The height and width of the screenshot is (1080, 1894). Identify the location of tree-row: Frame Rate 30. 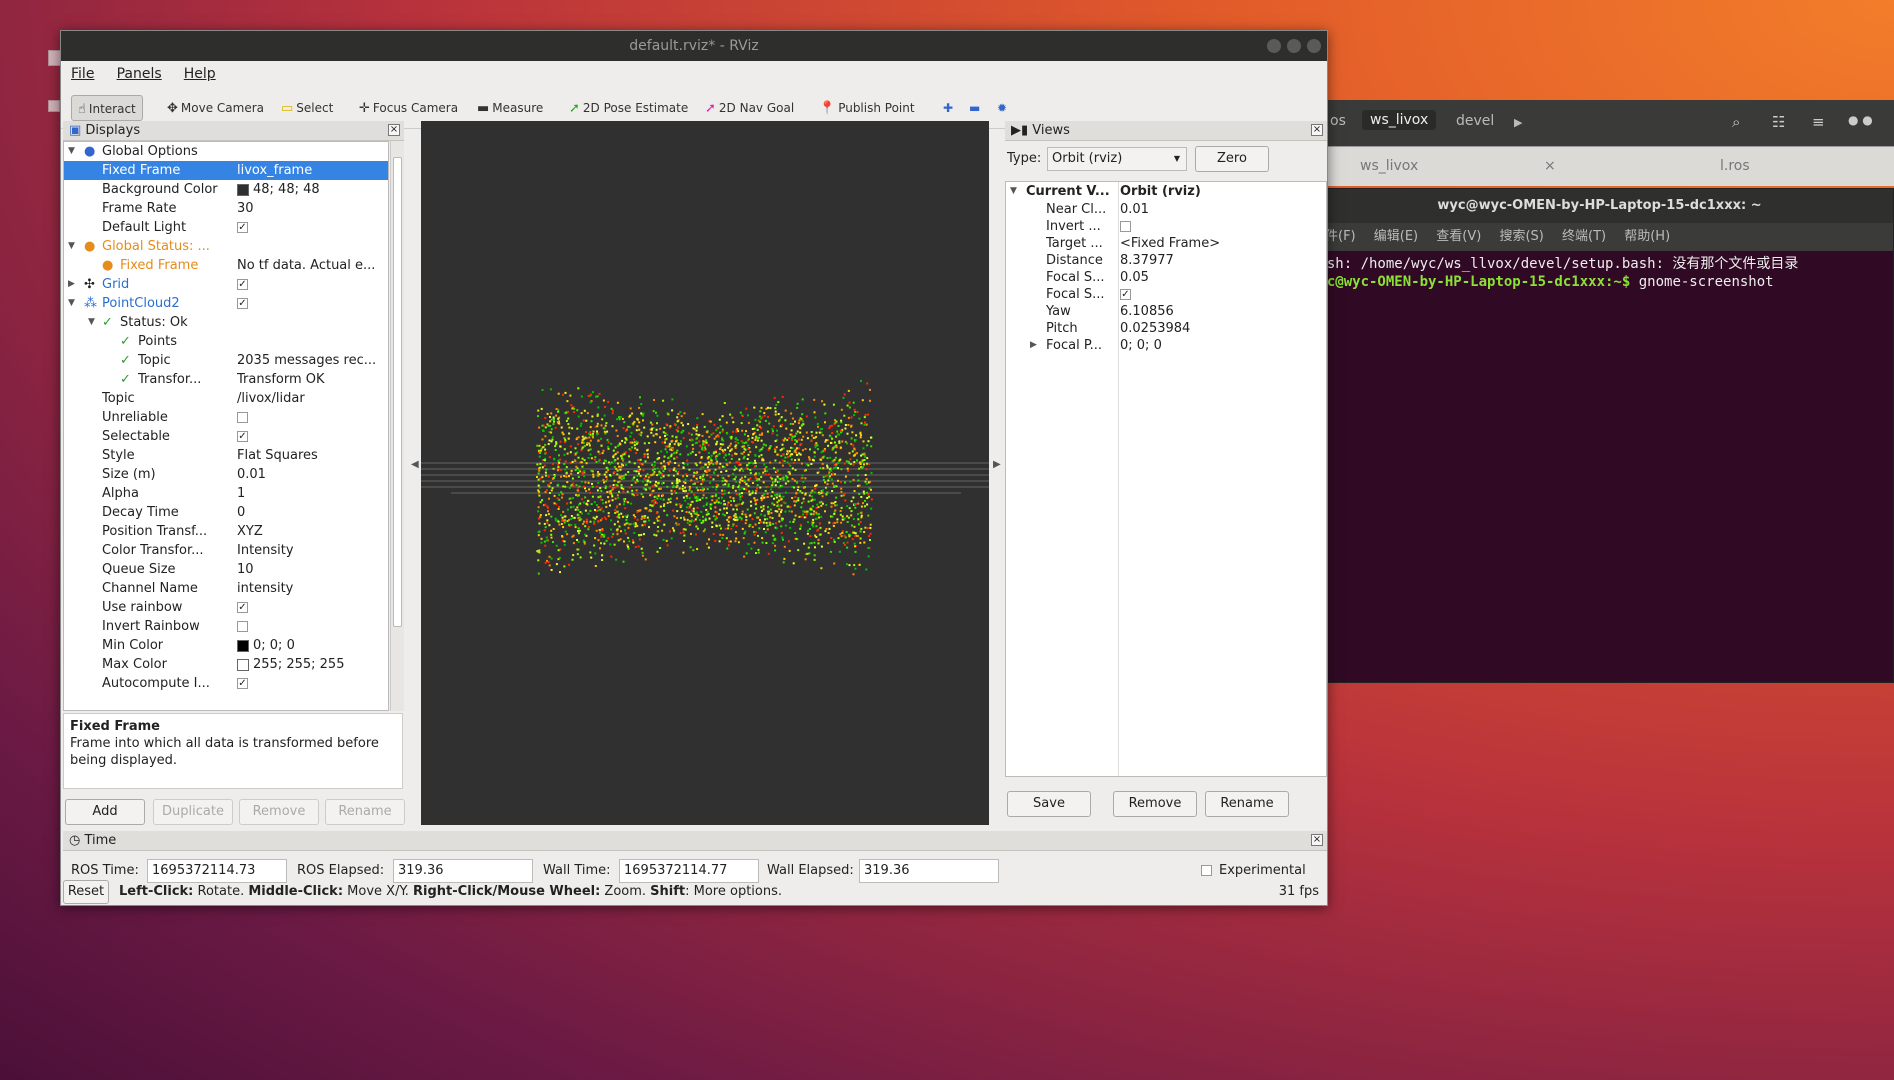
(226, 208).